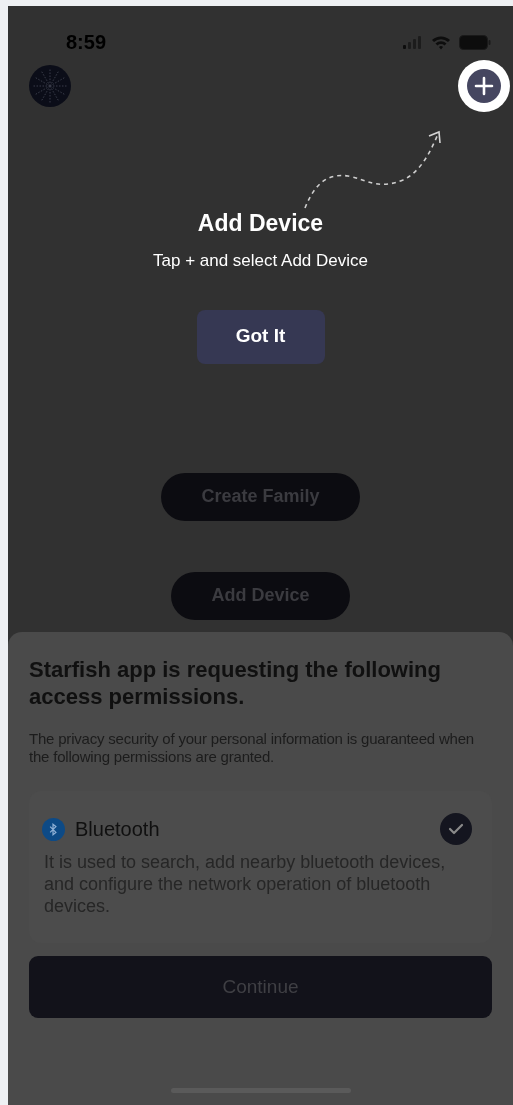  Describe the element at coordinates (260, 336) in the screenshot. I see `got-it-button: Got It` at that location.